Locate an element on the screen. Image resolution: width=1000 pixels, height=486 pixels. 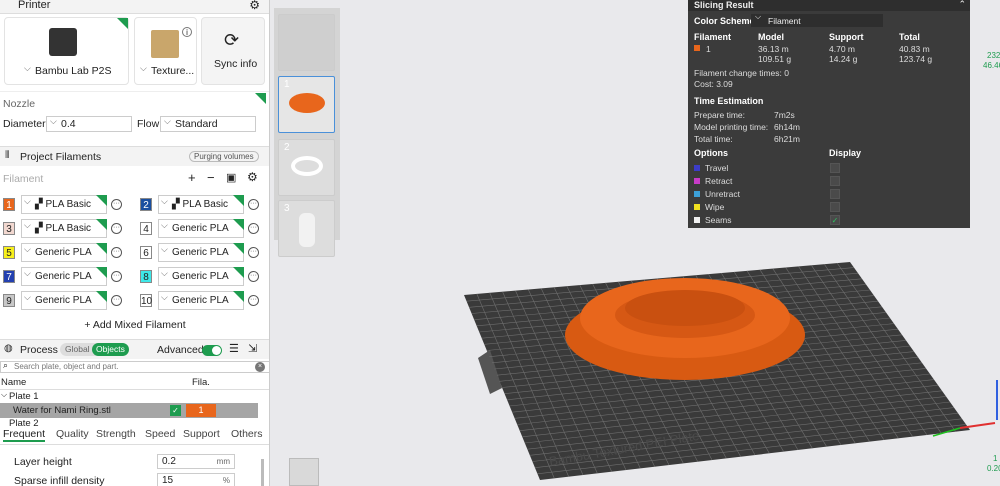
printer-card: Bambu Lab P2S is located at coordinates (66, 51).